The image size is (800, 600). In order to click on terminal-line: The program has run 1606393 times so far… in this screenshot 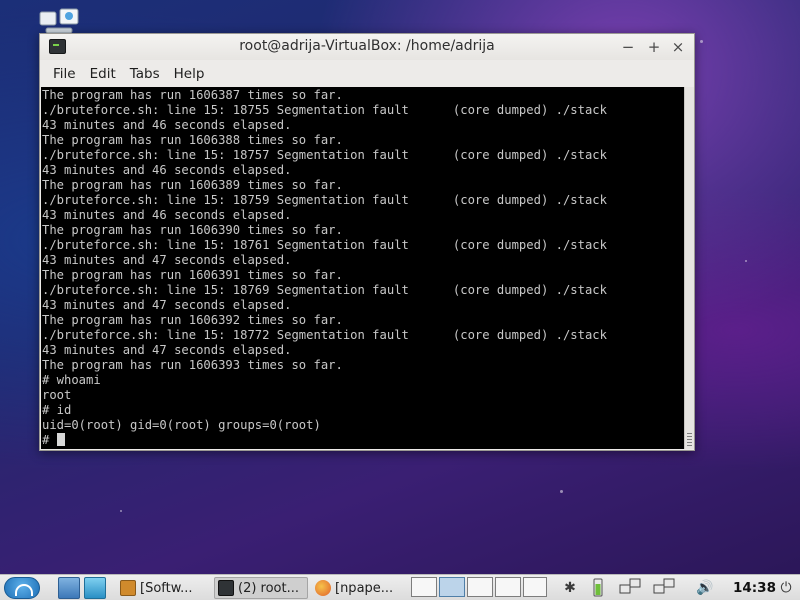, I will do `click(192, 365)`.